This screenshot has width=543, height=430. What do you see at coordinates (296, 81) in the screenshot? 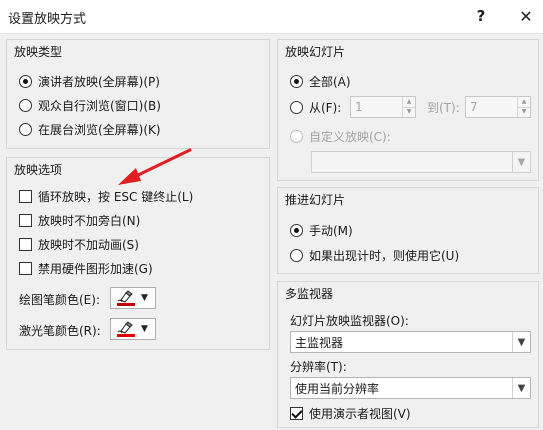
I see `all-slides-radio` at bounding box center [296, 81].